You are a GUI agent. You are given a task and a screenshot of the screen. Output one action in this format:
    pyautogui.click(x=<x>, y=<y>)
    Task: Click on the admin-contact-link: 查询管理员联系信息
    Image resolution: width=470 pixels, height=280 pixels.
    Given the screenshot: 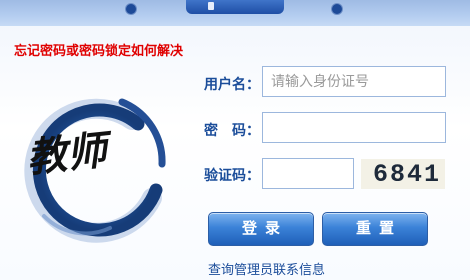 What is the action you would take?
    pyautogui.click(x=266, y=268)
    